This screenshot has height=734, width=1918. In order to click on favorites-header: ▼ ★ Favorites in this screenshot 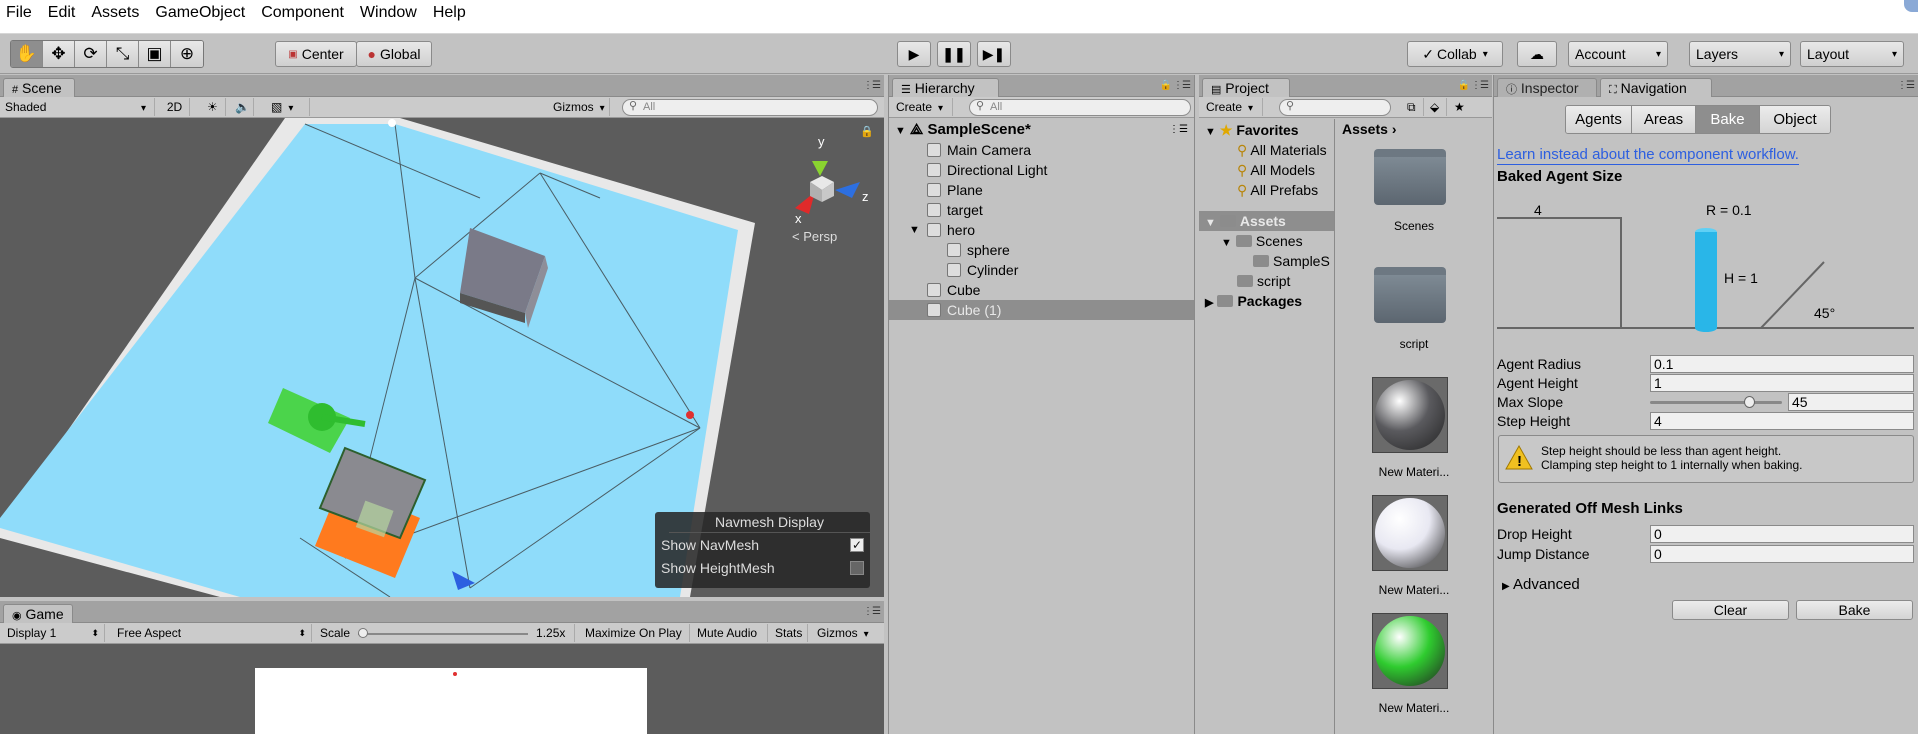, I will do `click(1266, 130)`.